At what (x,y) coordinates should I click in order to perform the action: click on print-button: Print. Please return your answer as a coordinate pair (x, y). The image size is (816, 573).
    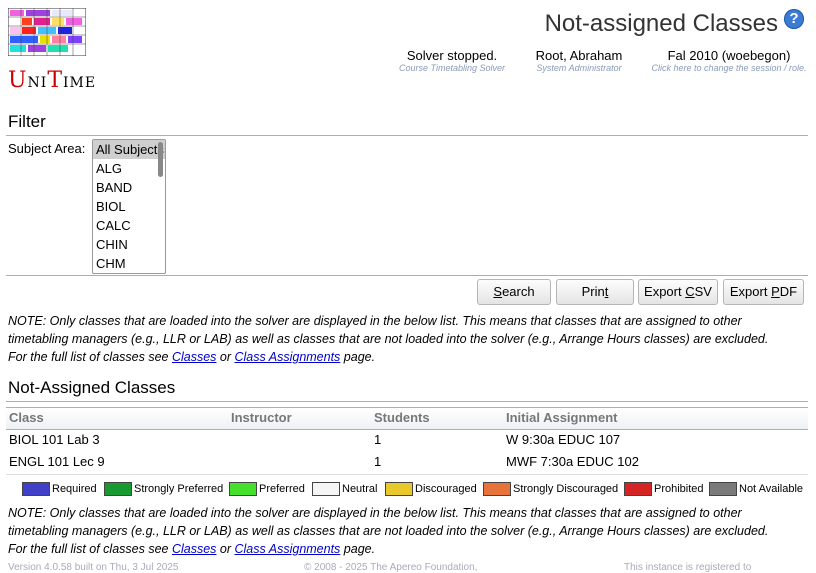
    Looking at the image, I should click on (595, 292).